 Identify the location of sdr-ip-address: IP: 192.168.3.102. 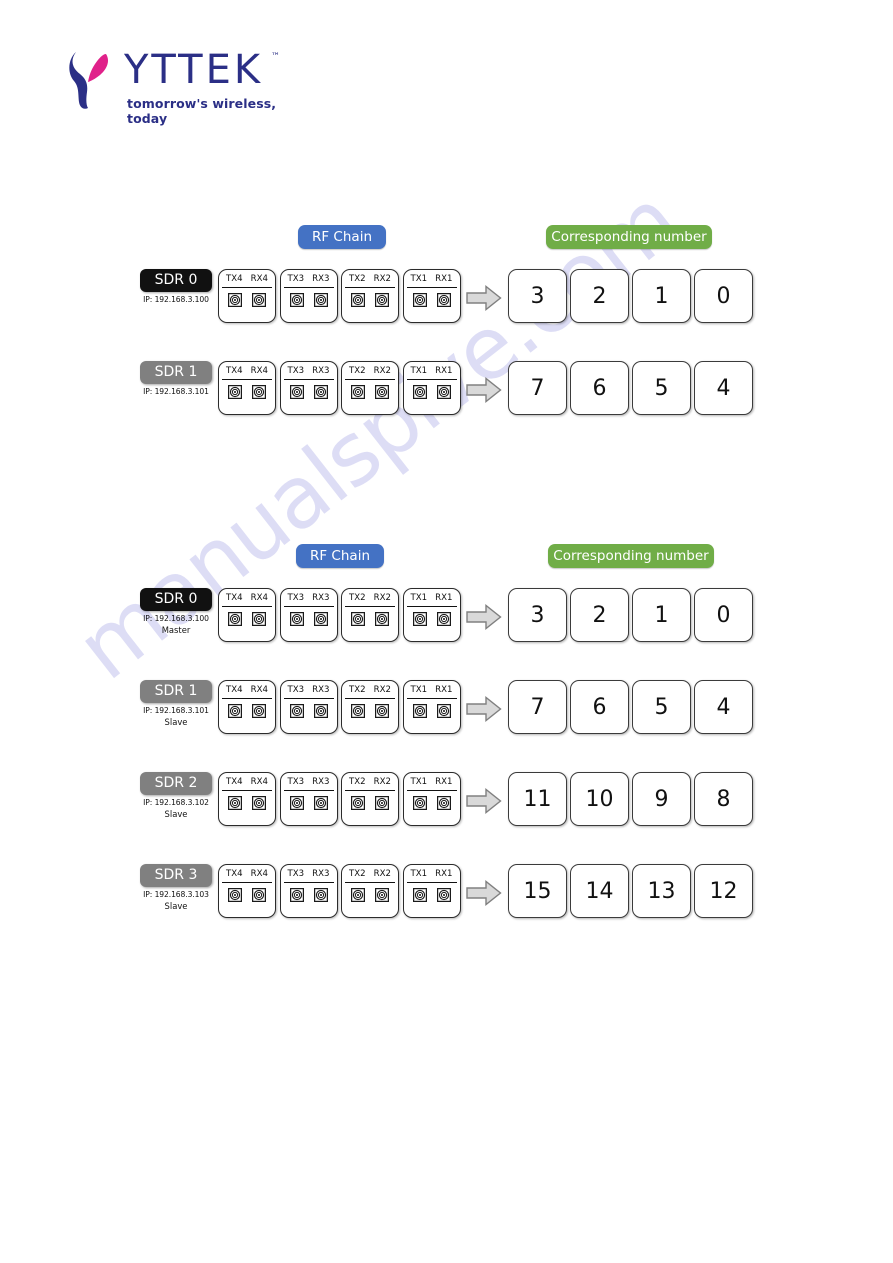
(176, 802).